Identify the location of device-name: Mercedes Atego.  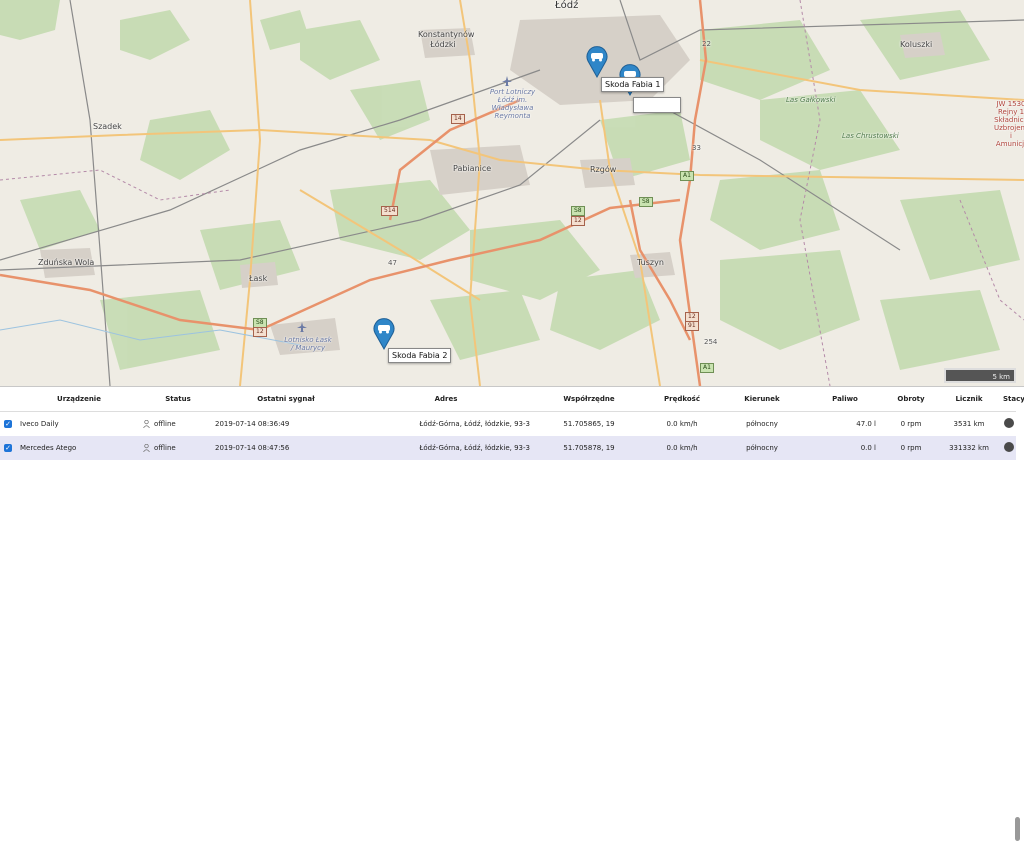
(48, 448).